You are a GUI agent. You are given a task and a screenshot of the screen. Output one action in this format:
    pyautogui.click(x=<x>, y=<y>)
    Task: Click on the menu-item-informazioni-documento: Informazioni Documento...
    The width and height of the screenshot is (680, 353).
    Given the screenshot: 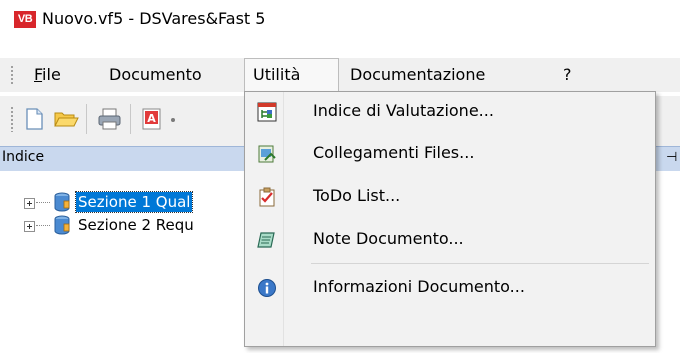 What is the action you would take?
    pyautogui.click(x=450, y=288)
    